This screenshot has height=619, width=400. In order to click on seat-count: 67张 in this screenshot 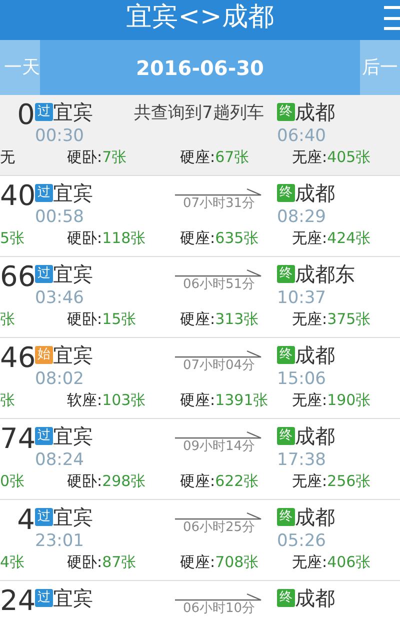, I will do `click(232, 157)`.